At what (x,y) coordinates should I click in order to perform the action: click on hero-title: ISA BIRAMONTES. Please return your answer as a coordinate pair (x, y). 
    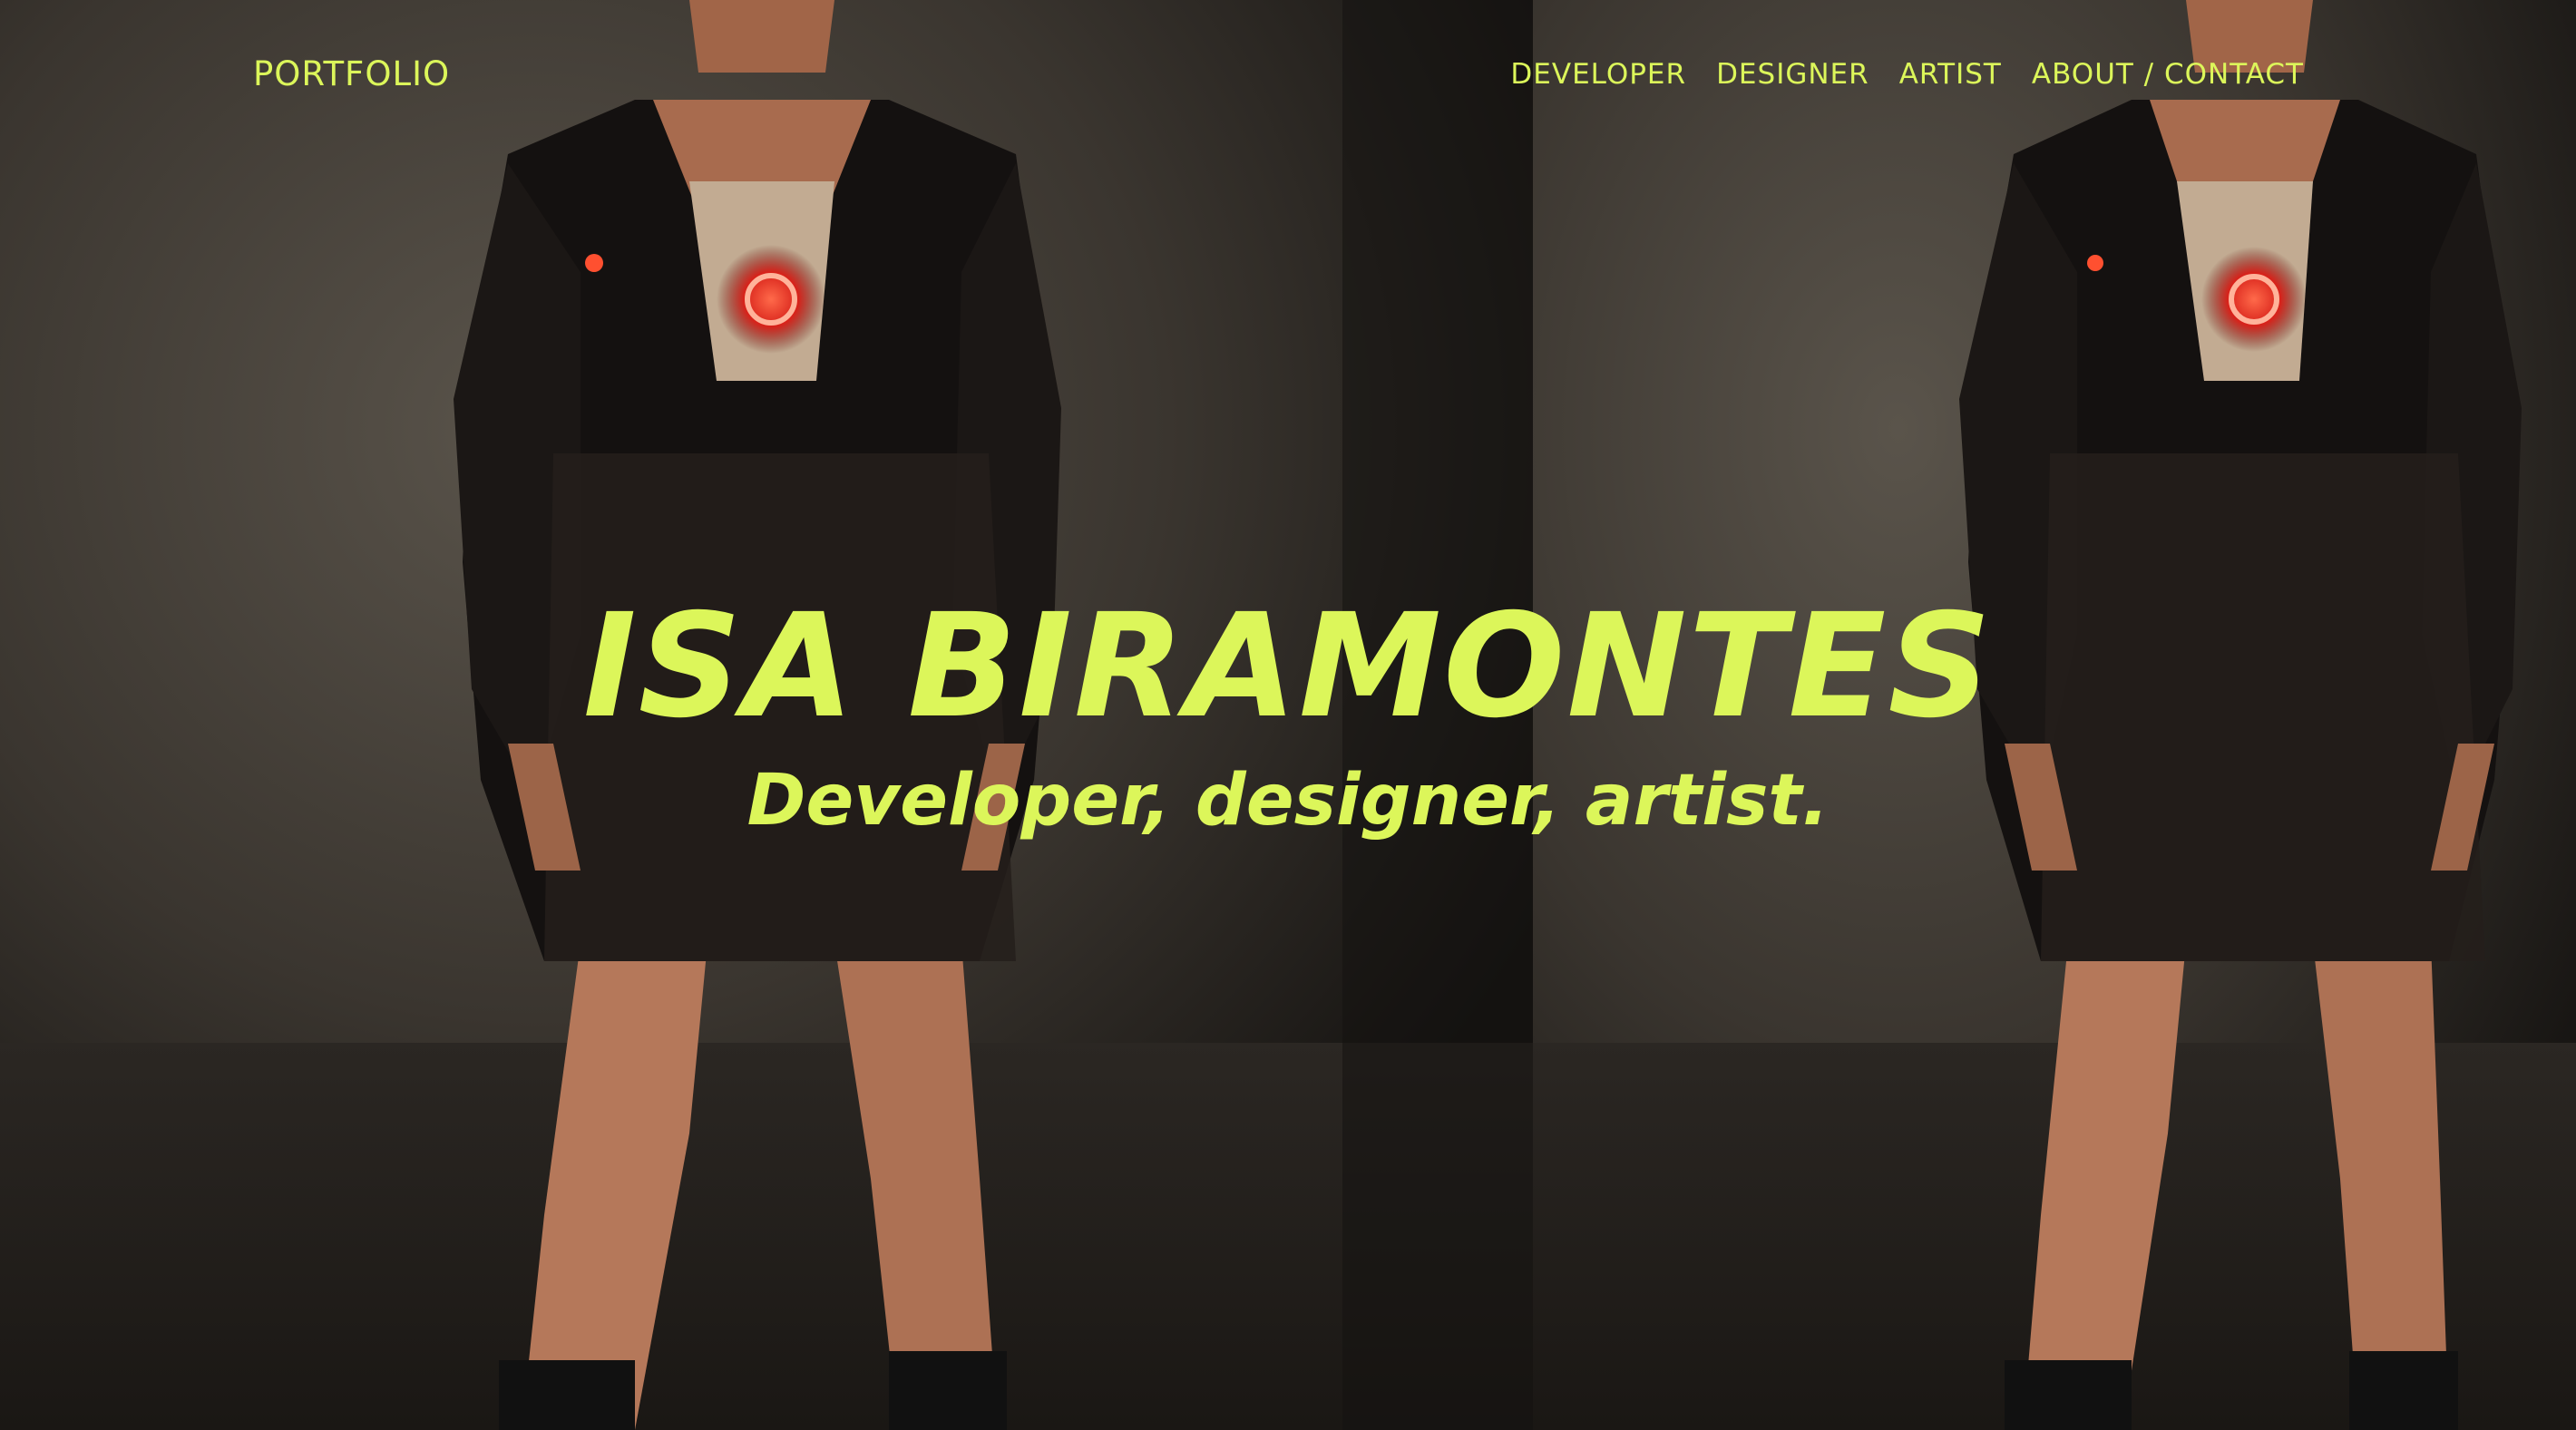
    Looking at the image, I should click on (1288, 667).